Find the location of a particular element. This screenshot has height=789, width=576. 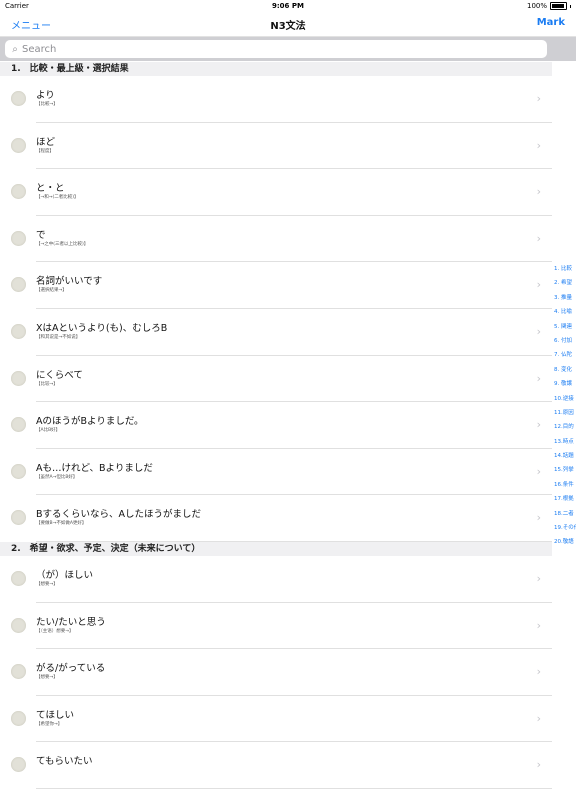

section-header: 1. 比較・最上級・選択結果 is located at coordinates (276, 69).